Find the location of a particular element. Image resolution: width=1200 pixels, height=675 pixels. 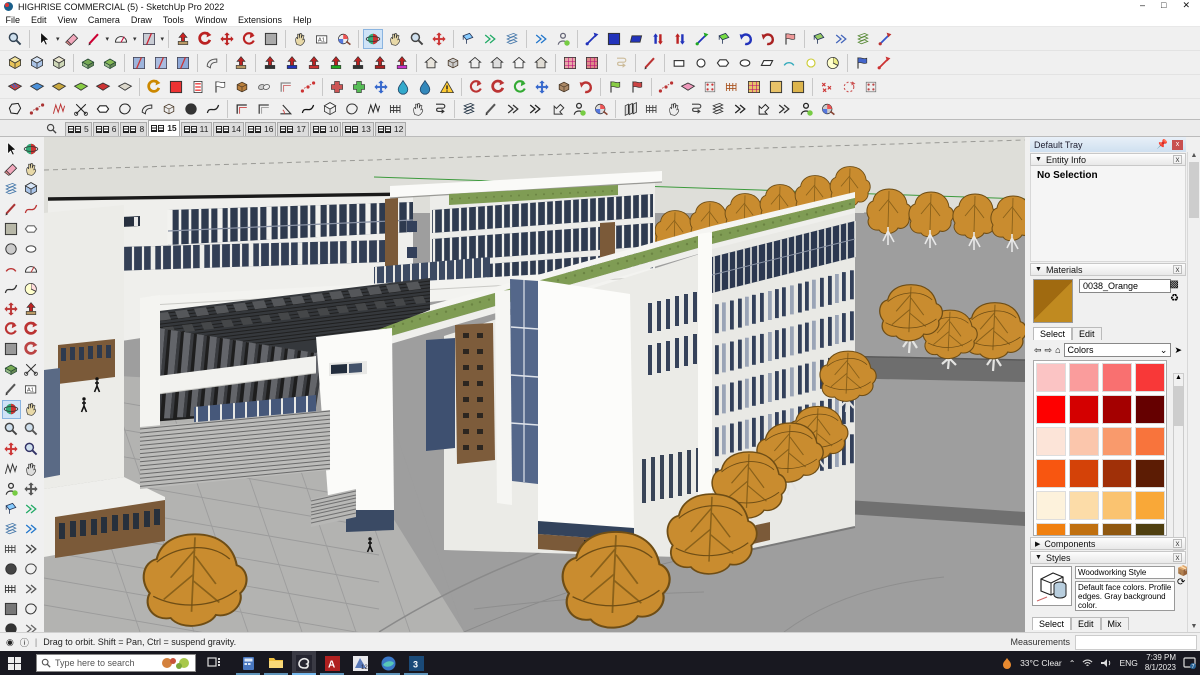

svg-text: 3 is located at coordinates (415, 664).